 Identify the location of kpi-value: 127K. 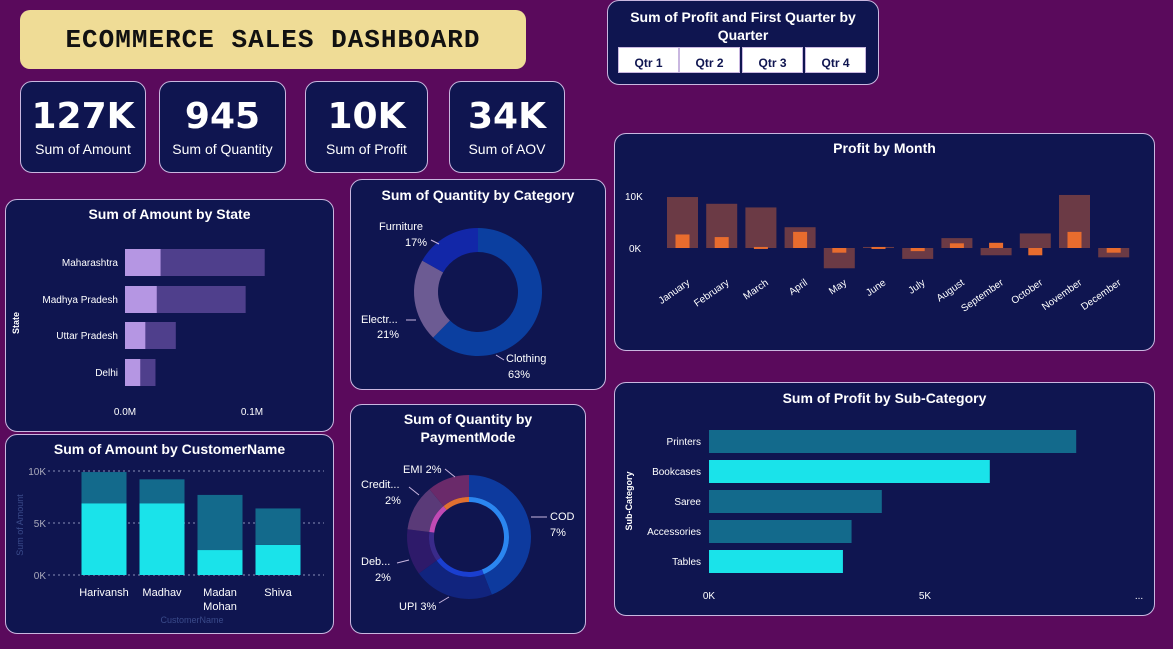
(83, 116).